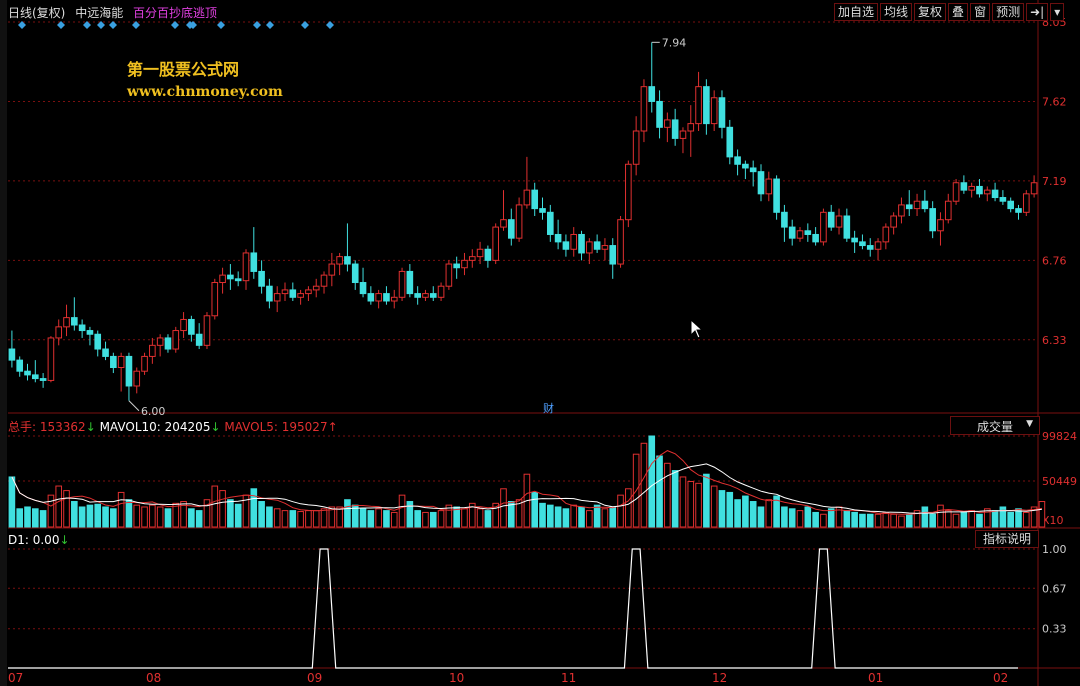  I want to click on mavol5-label: MAVOL5, so click(249, 427).